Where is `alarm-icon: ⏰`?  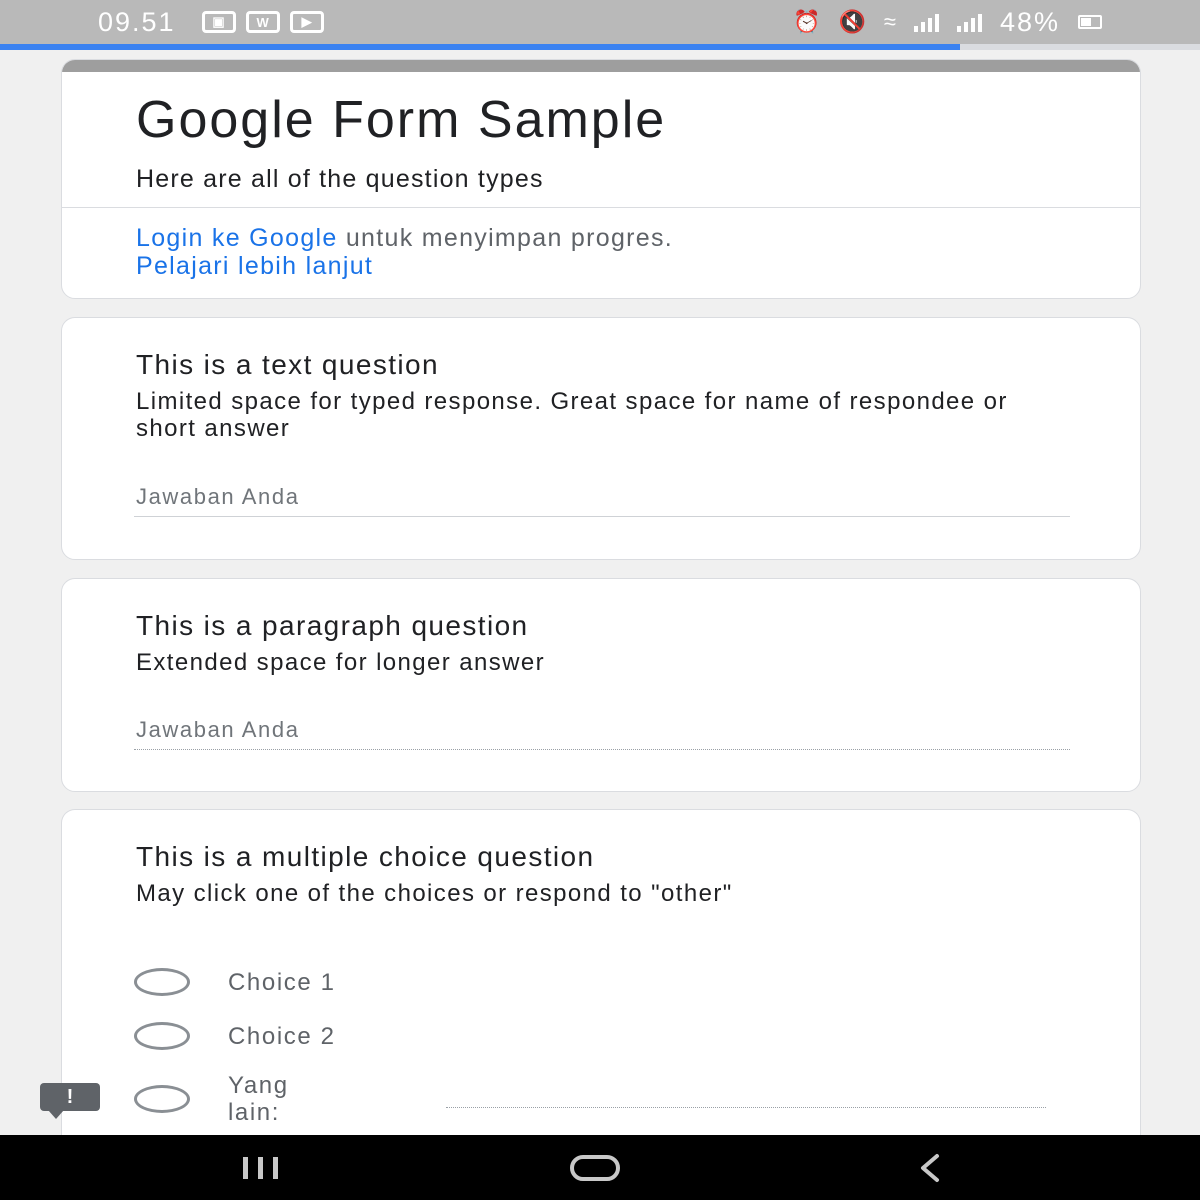 alarm-icon: ⏰ is located at coordinates (807, 21).